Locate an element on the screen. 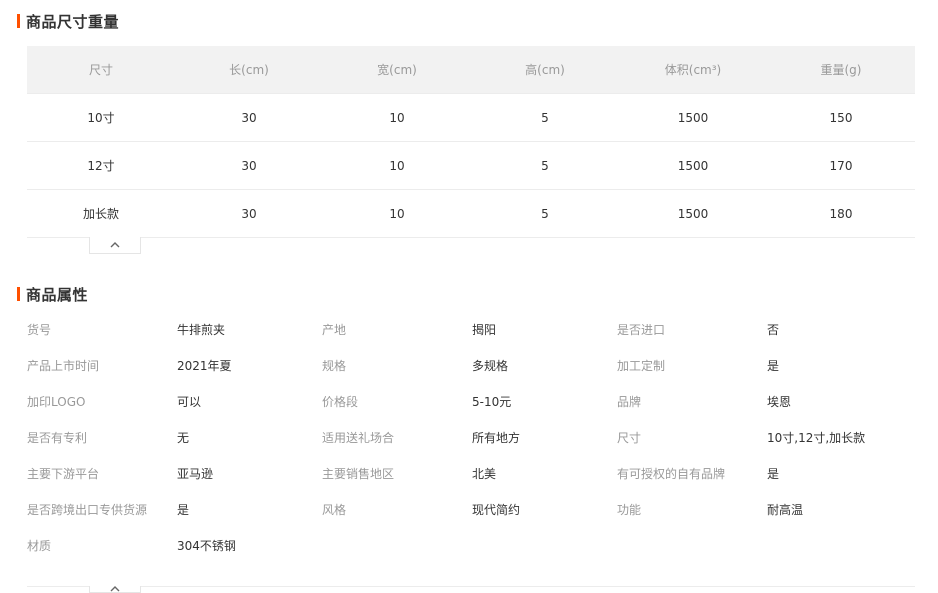 This screenshot has height=593, width=938. attr-key: 产地 is located at coordinates (334, 329).